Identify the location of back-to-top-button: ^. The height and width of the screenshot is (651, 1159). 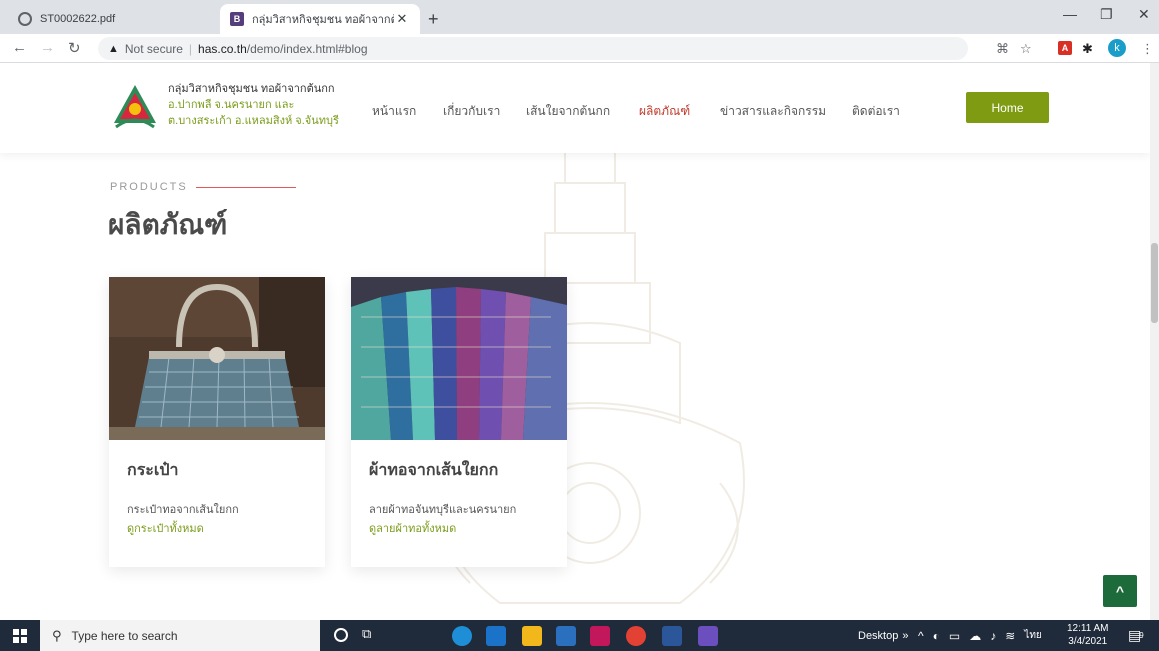
(1120, 591).